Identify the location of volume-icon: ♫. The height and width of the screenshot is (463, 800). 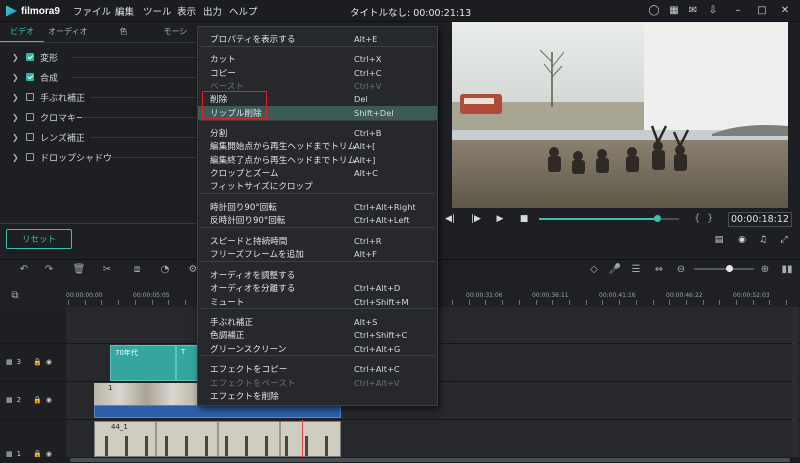
(763, 240).